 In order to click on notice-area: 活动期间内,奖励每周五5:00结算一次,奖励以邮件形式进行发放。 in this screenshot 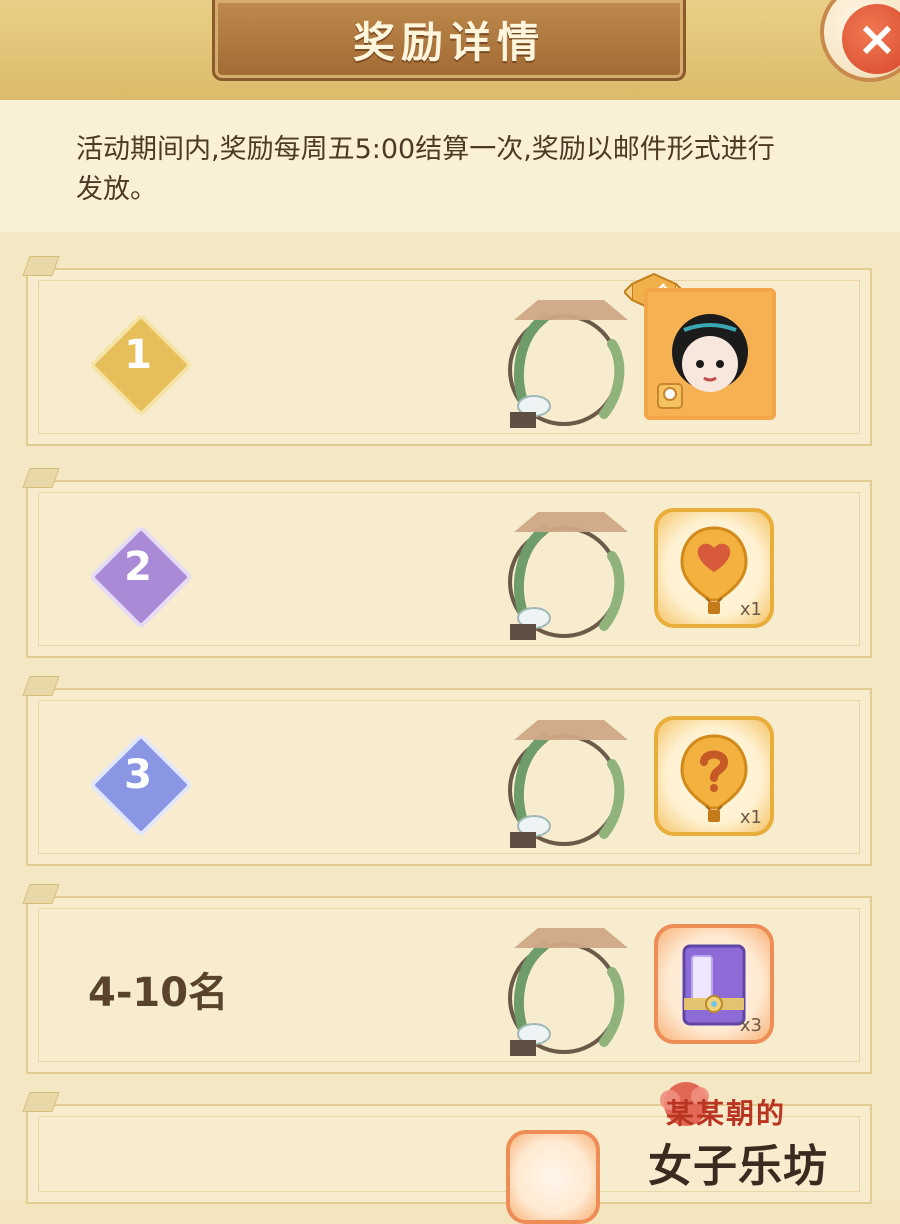, I will do `click(450, 166)`.